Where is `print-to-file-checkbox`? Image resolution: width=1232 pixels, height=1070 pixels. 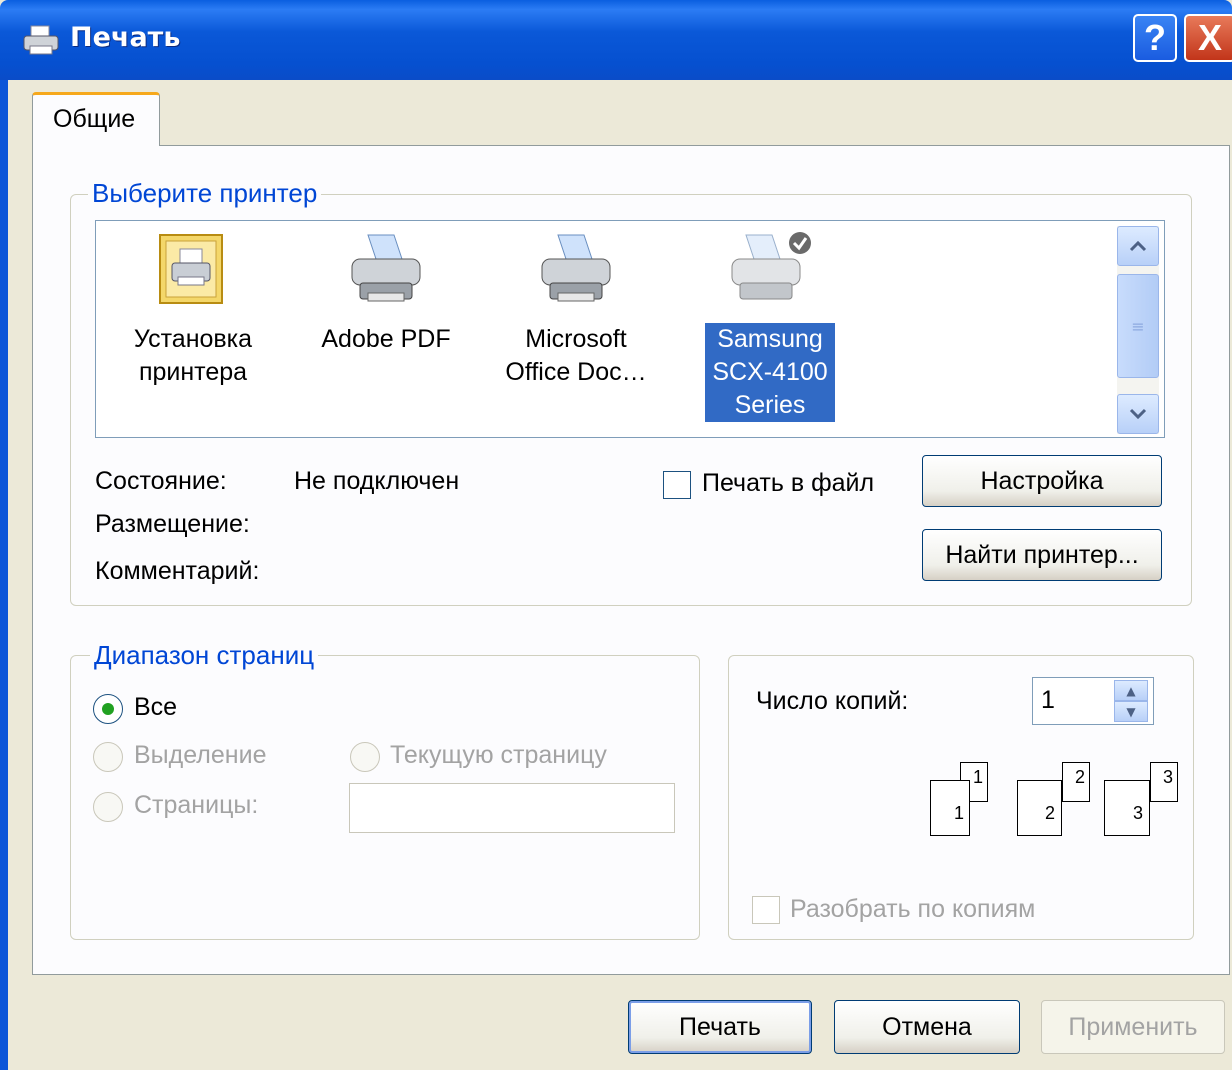 print-to-file-checkbox is located at coordinates (677, 485).